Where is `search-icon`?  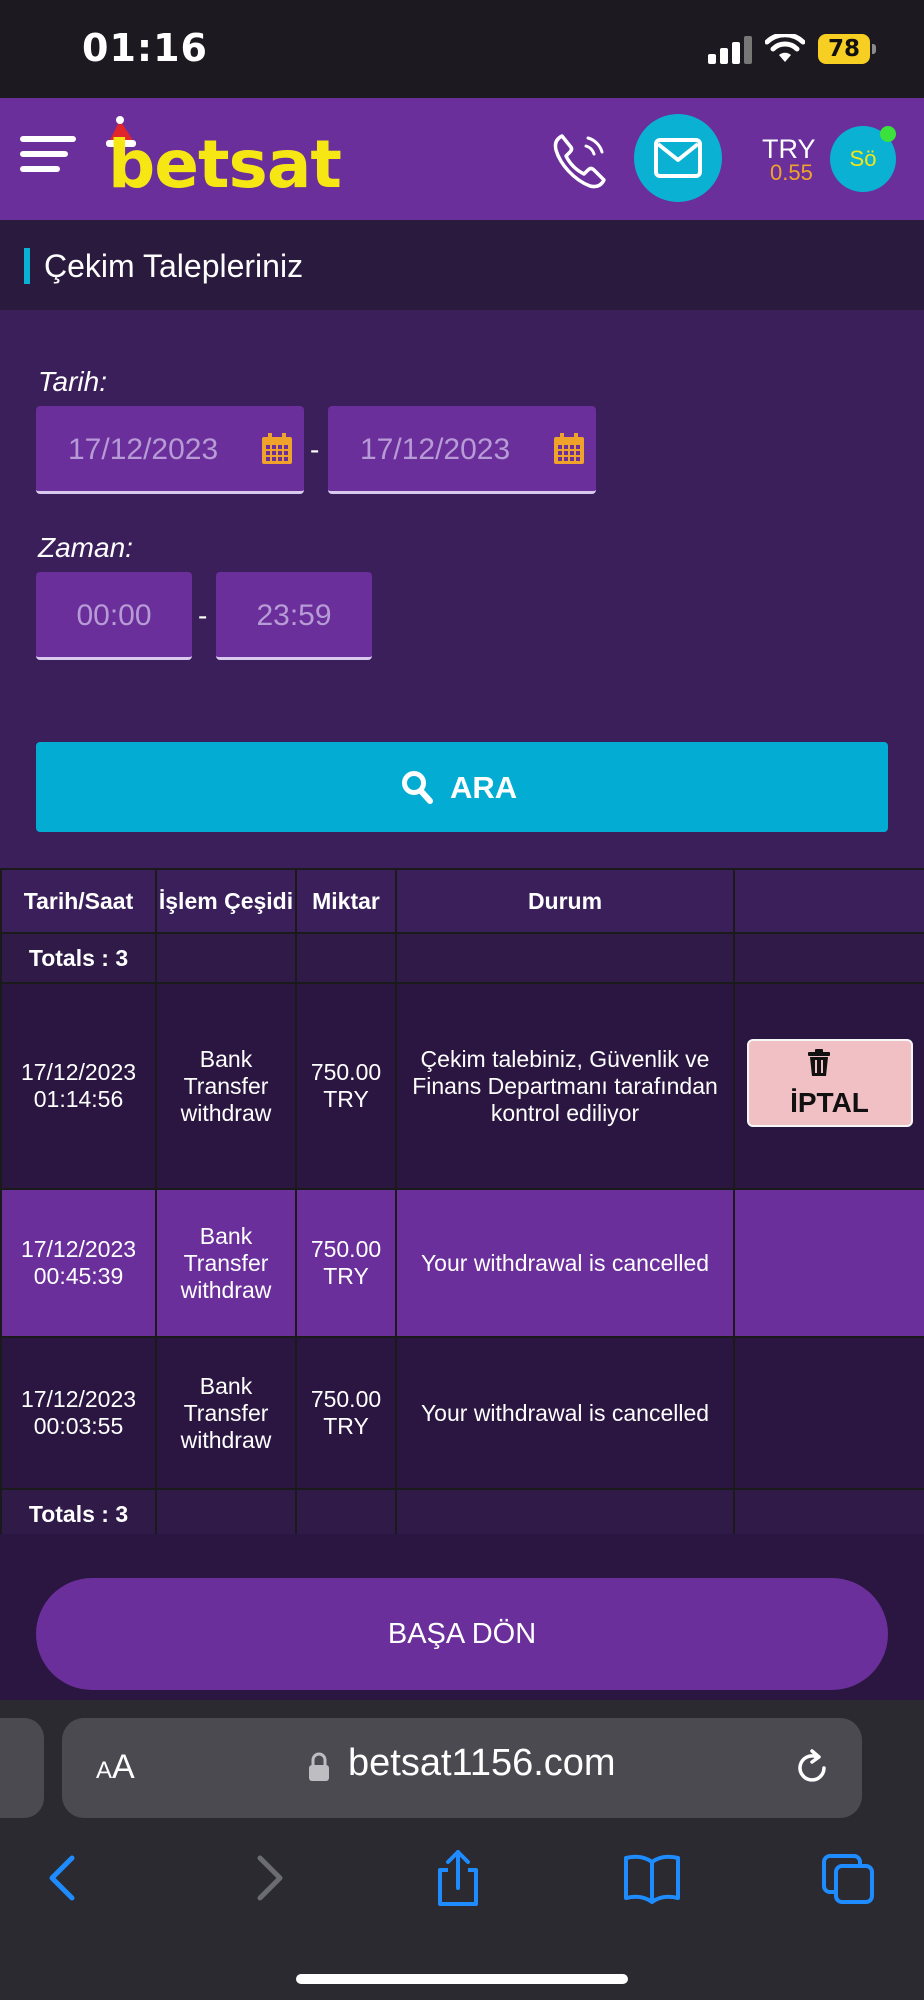 search-icon is located at coordinates (417, 787).